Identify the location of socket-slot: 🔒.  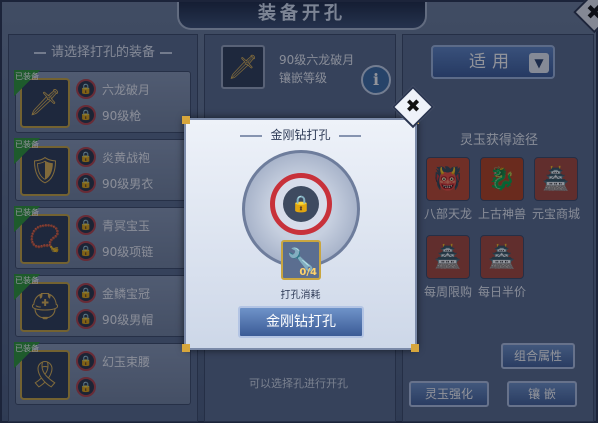
(301, 204).